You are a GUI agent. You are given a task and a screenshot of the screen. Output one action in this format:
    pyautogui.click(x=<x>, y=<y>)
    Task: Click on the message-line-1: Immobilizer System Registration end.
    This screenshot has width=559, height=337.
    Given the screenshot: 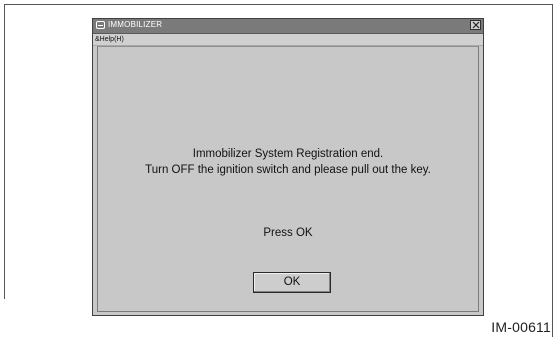 What is the action you would take?
    pyautogui.click(x=288, y=154)
    